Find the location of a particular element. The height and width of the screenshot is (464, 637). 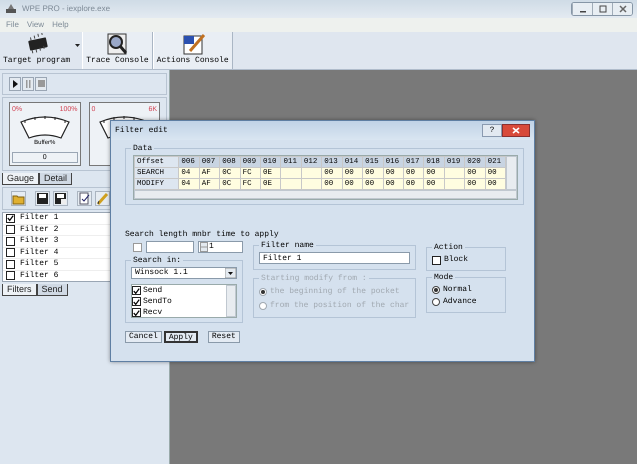

tab: Gauge is located at coordinates (21, 179).